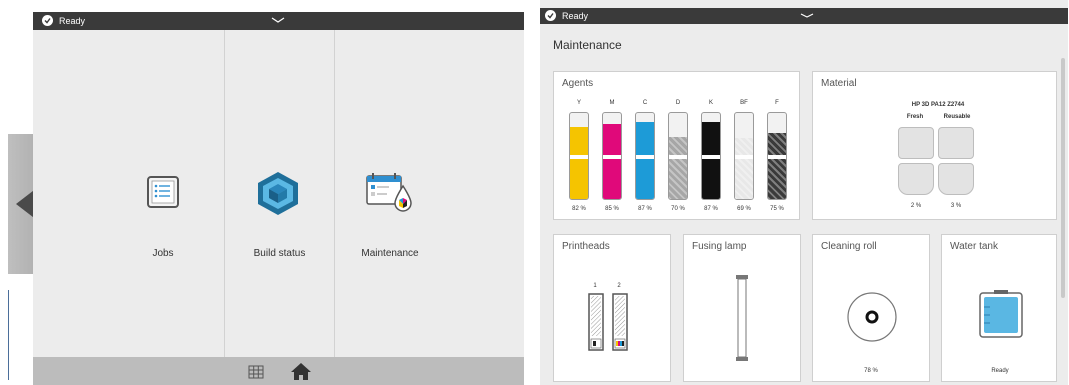 The height and width of the screenshot is (385, 1069). Describe the element at coordinates (916, 143) in the screenshot. I see `fresh-container-top` at that location.